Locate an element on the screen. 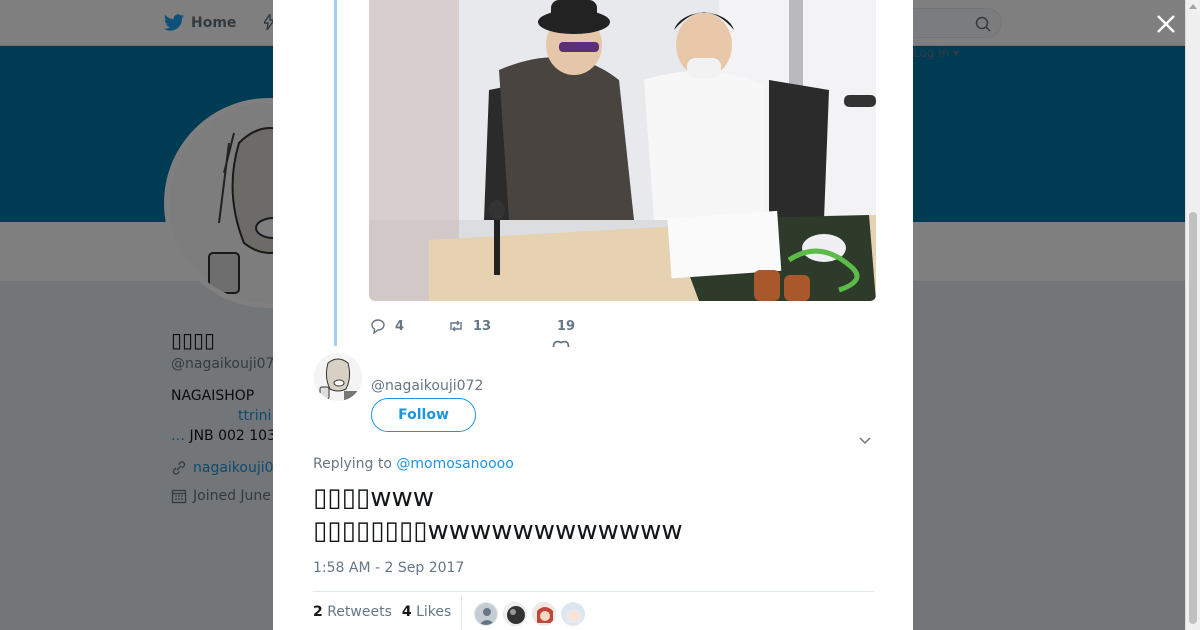 The image size is (1200, 630). retweets-count: 2 is located at coordinates (318, 612).